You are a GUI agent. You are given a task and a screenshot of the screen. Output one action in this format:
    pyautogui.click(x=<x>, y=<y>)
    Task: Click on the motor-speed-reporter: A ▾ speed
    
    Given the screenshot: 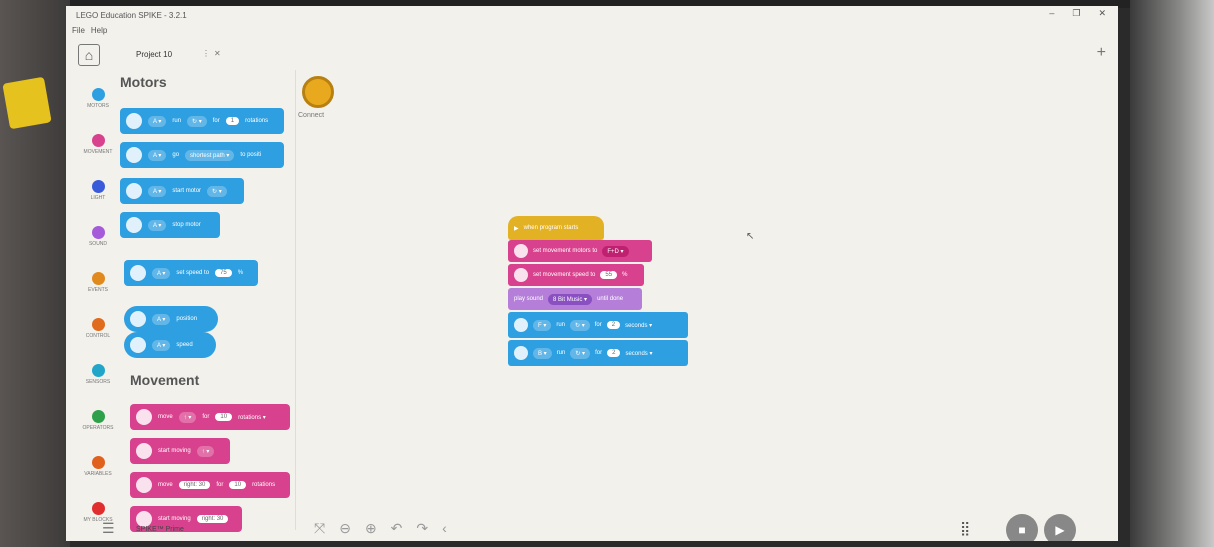 What is the action you would take?
    pyautogui.click(x=170, y=345)
    